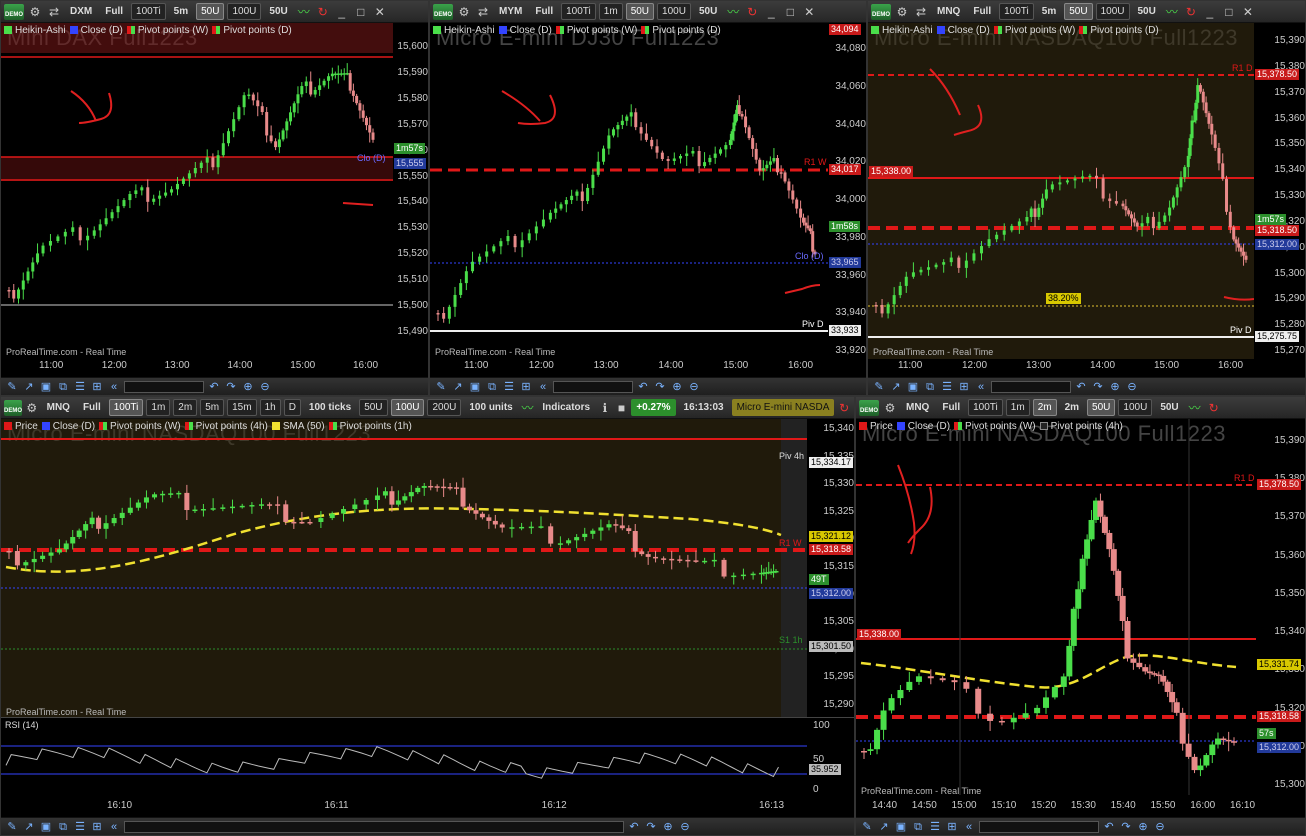 Image resolution: width=1306 pixels, height=836 pixels. What do you see at coordinates (510, 11) in the screenshot?
I see `symbol-selector: MYM` at bounding box center [510, 11].